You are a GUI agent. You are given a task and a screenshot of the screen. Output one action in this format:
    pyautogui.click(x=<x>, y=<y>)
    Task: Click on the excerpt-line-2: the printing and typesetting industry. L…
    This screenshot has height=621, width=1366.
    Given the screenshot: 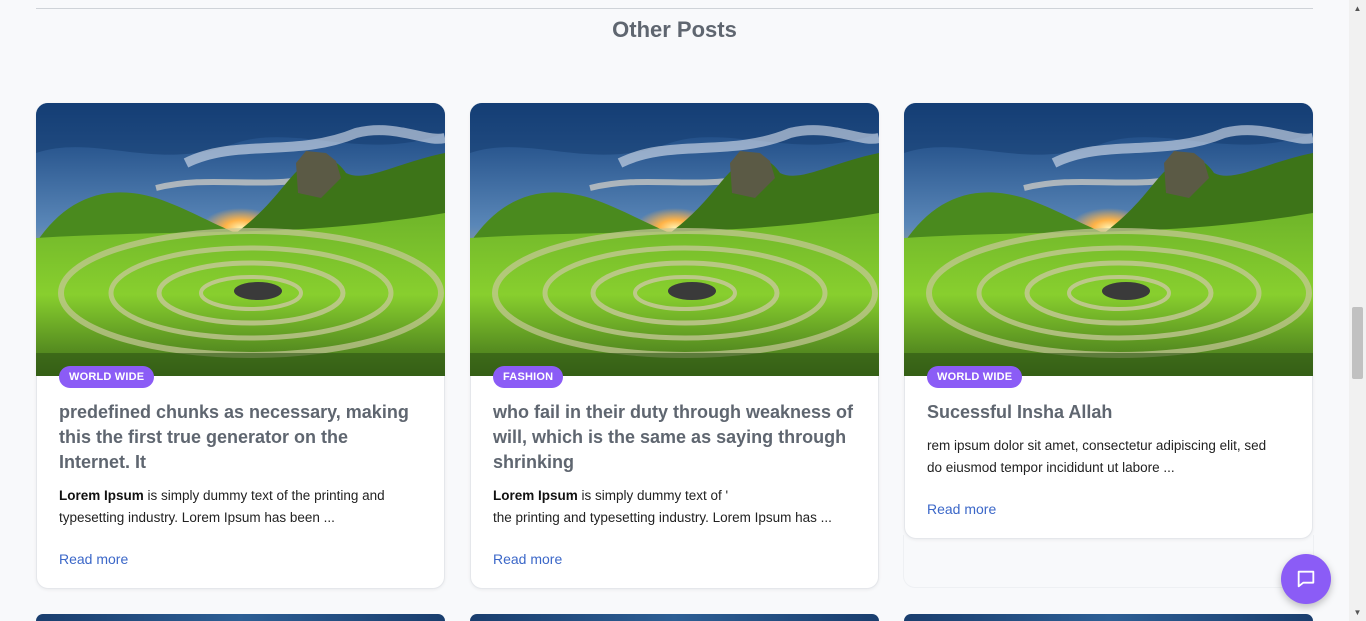 What is the action you would take?
    pyautogui.click(x=662, y=517)
    